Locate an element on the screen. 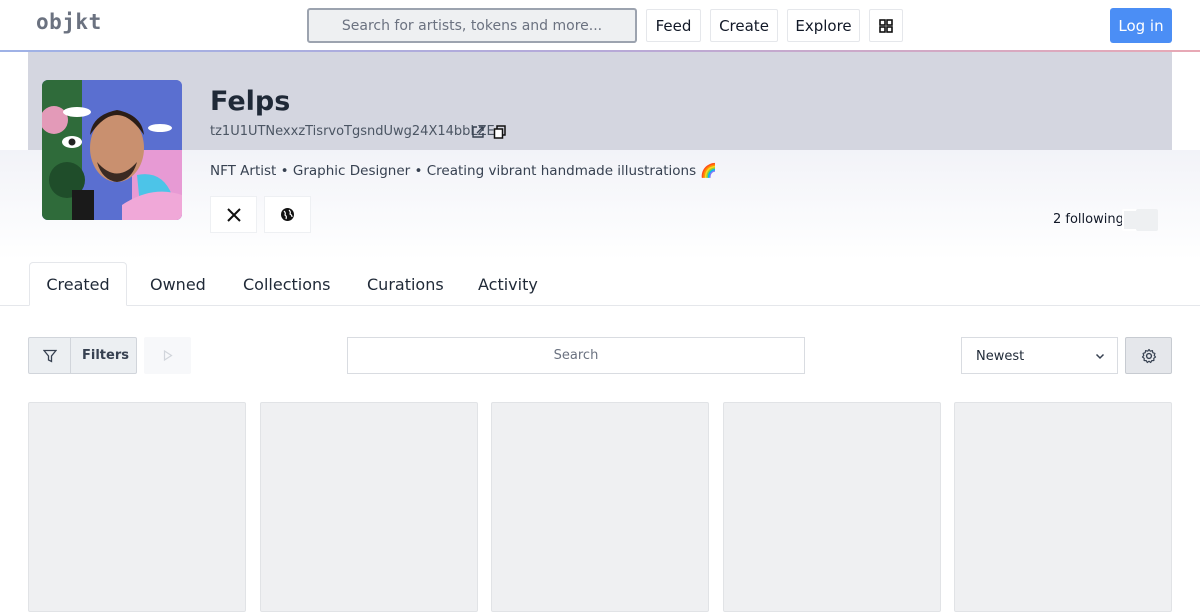 The height and width of the screenshot is (612, 1200). tab-curations: Curations is located at coordinates (405, 284).